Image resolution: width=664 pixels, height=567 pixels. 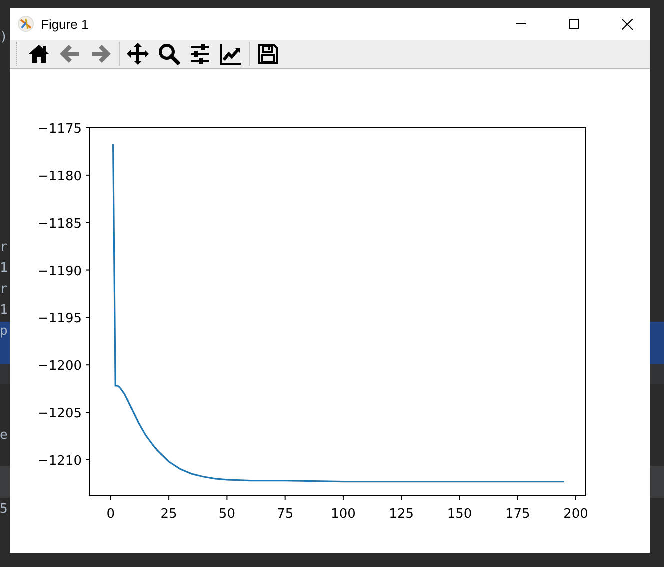 What do you see at coordinates (60, 176) in the screenshot?
I see `y-tick-label: −1180` at bounding box center [60, 176].